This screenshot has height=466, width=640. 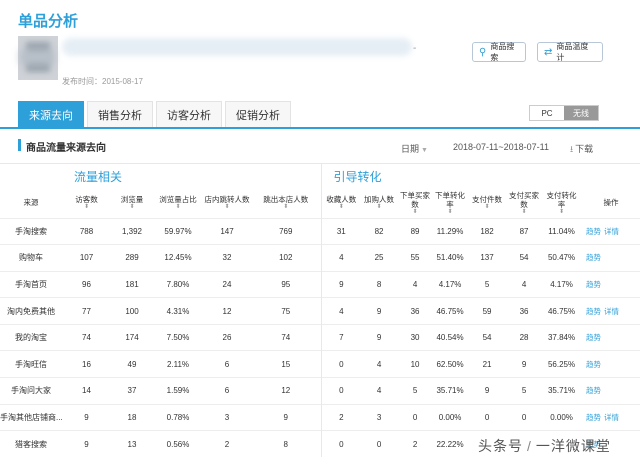 What do you see at coordinates (286, 364) in the screenshot?
I see `table-cell: 15` at bounding box center [286, 364].